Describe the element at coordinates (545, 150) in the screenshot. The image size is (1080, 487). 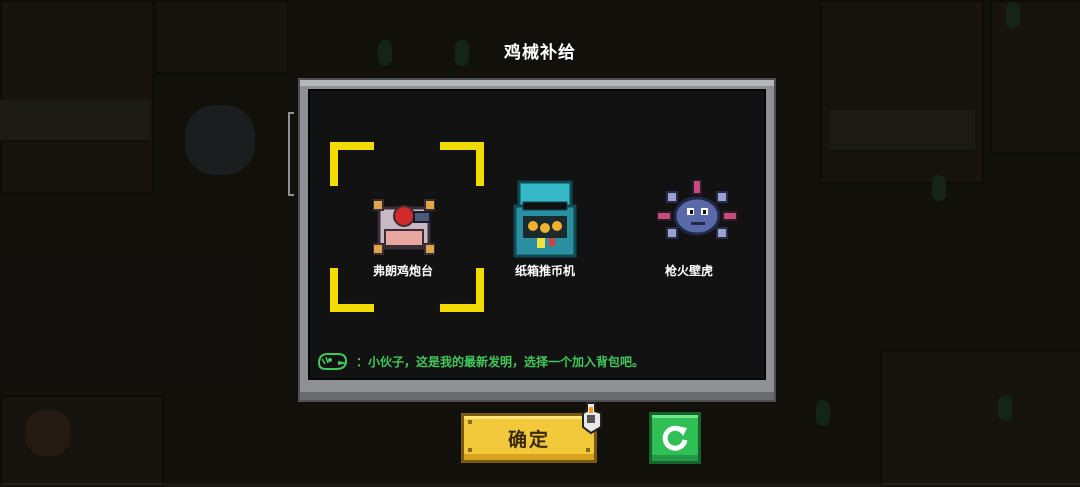
I see `item-option-coin-pusher: 纸箱推币机` at that location.